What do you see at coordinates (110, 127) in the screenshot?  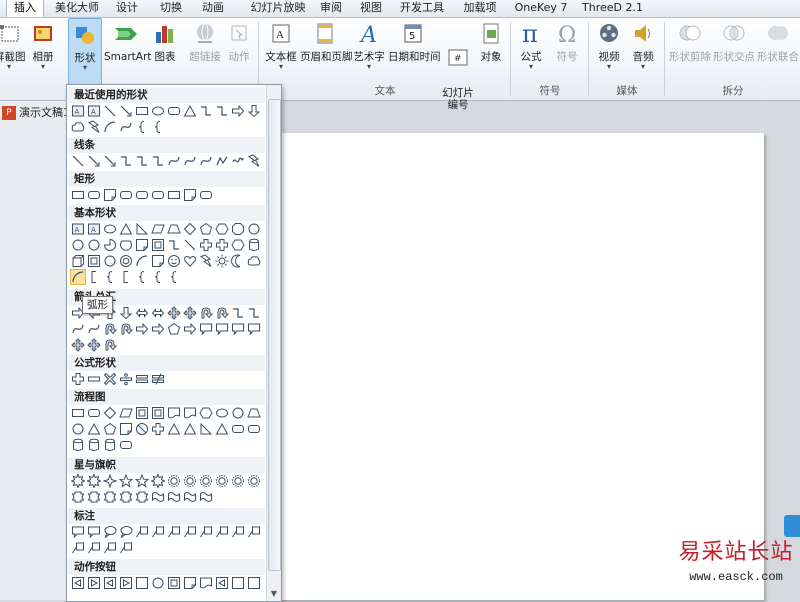 I see `arc-shape-icon` at bounding box center [110, 127].